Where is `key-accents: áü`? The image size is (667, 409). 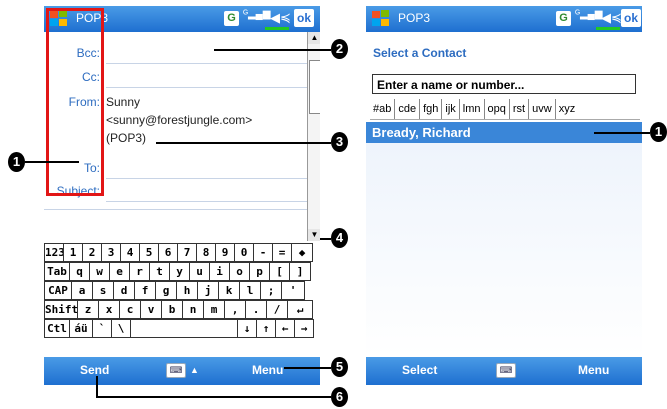
key-accents: áü is located at coordinates (81, 328).